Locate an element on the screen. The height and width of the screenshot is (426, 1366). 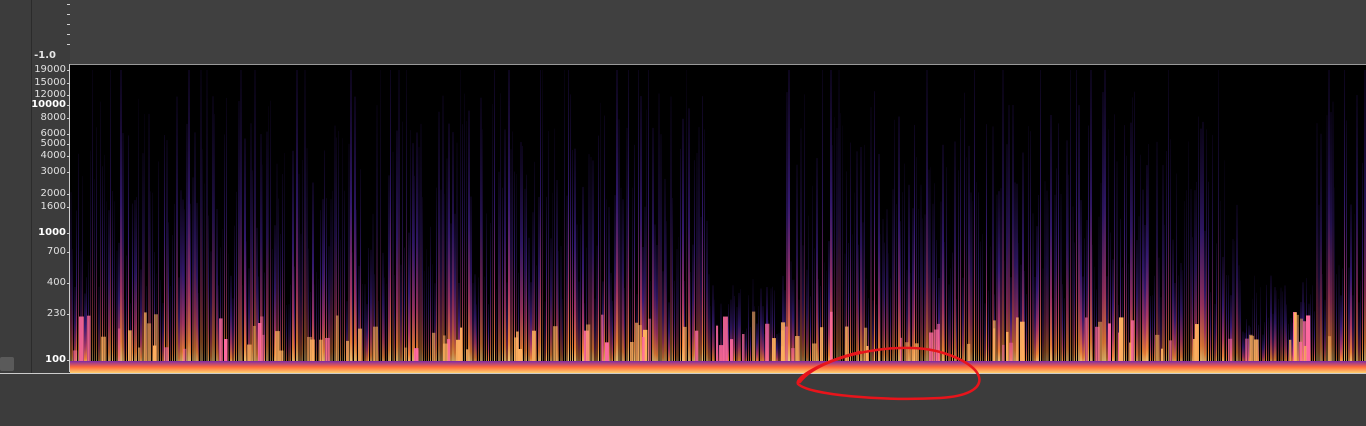
waveform-scale-label: -1.0 is located at coordinates (45, 55).